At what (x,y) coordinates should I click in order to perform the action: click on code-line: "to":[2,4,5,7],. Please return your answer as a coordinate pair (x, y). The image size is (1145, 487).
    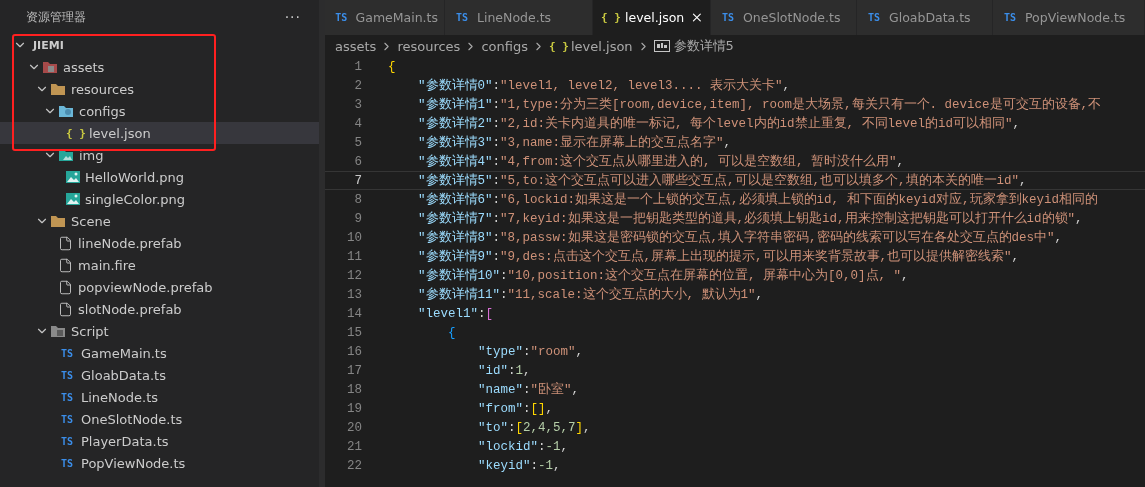
    Looking at the image, I should click on (534, 427).